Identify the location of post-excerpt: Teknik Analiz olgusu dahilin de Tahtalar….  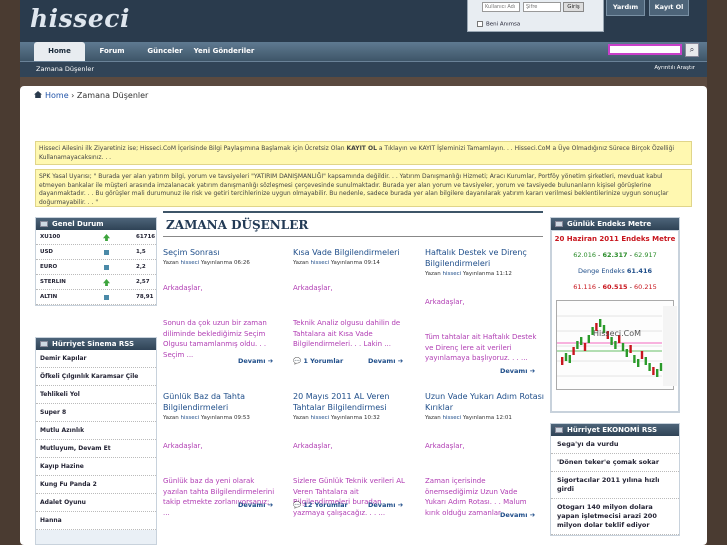
(347, 333).